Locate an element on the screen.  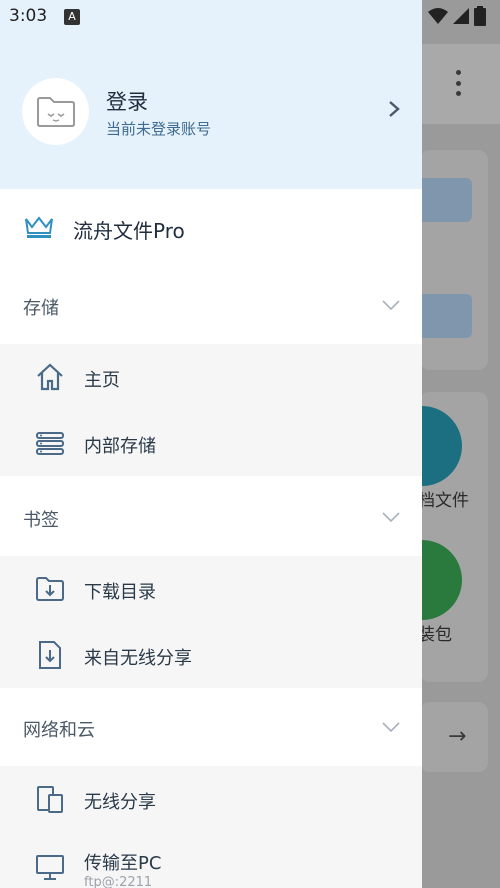
drawer-item-label: 主页 is located at coordinates (102, 380).